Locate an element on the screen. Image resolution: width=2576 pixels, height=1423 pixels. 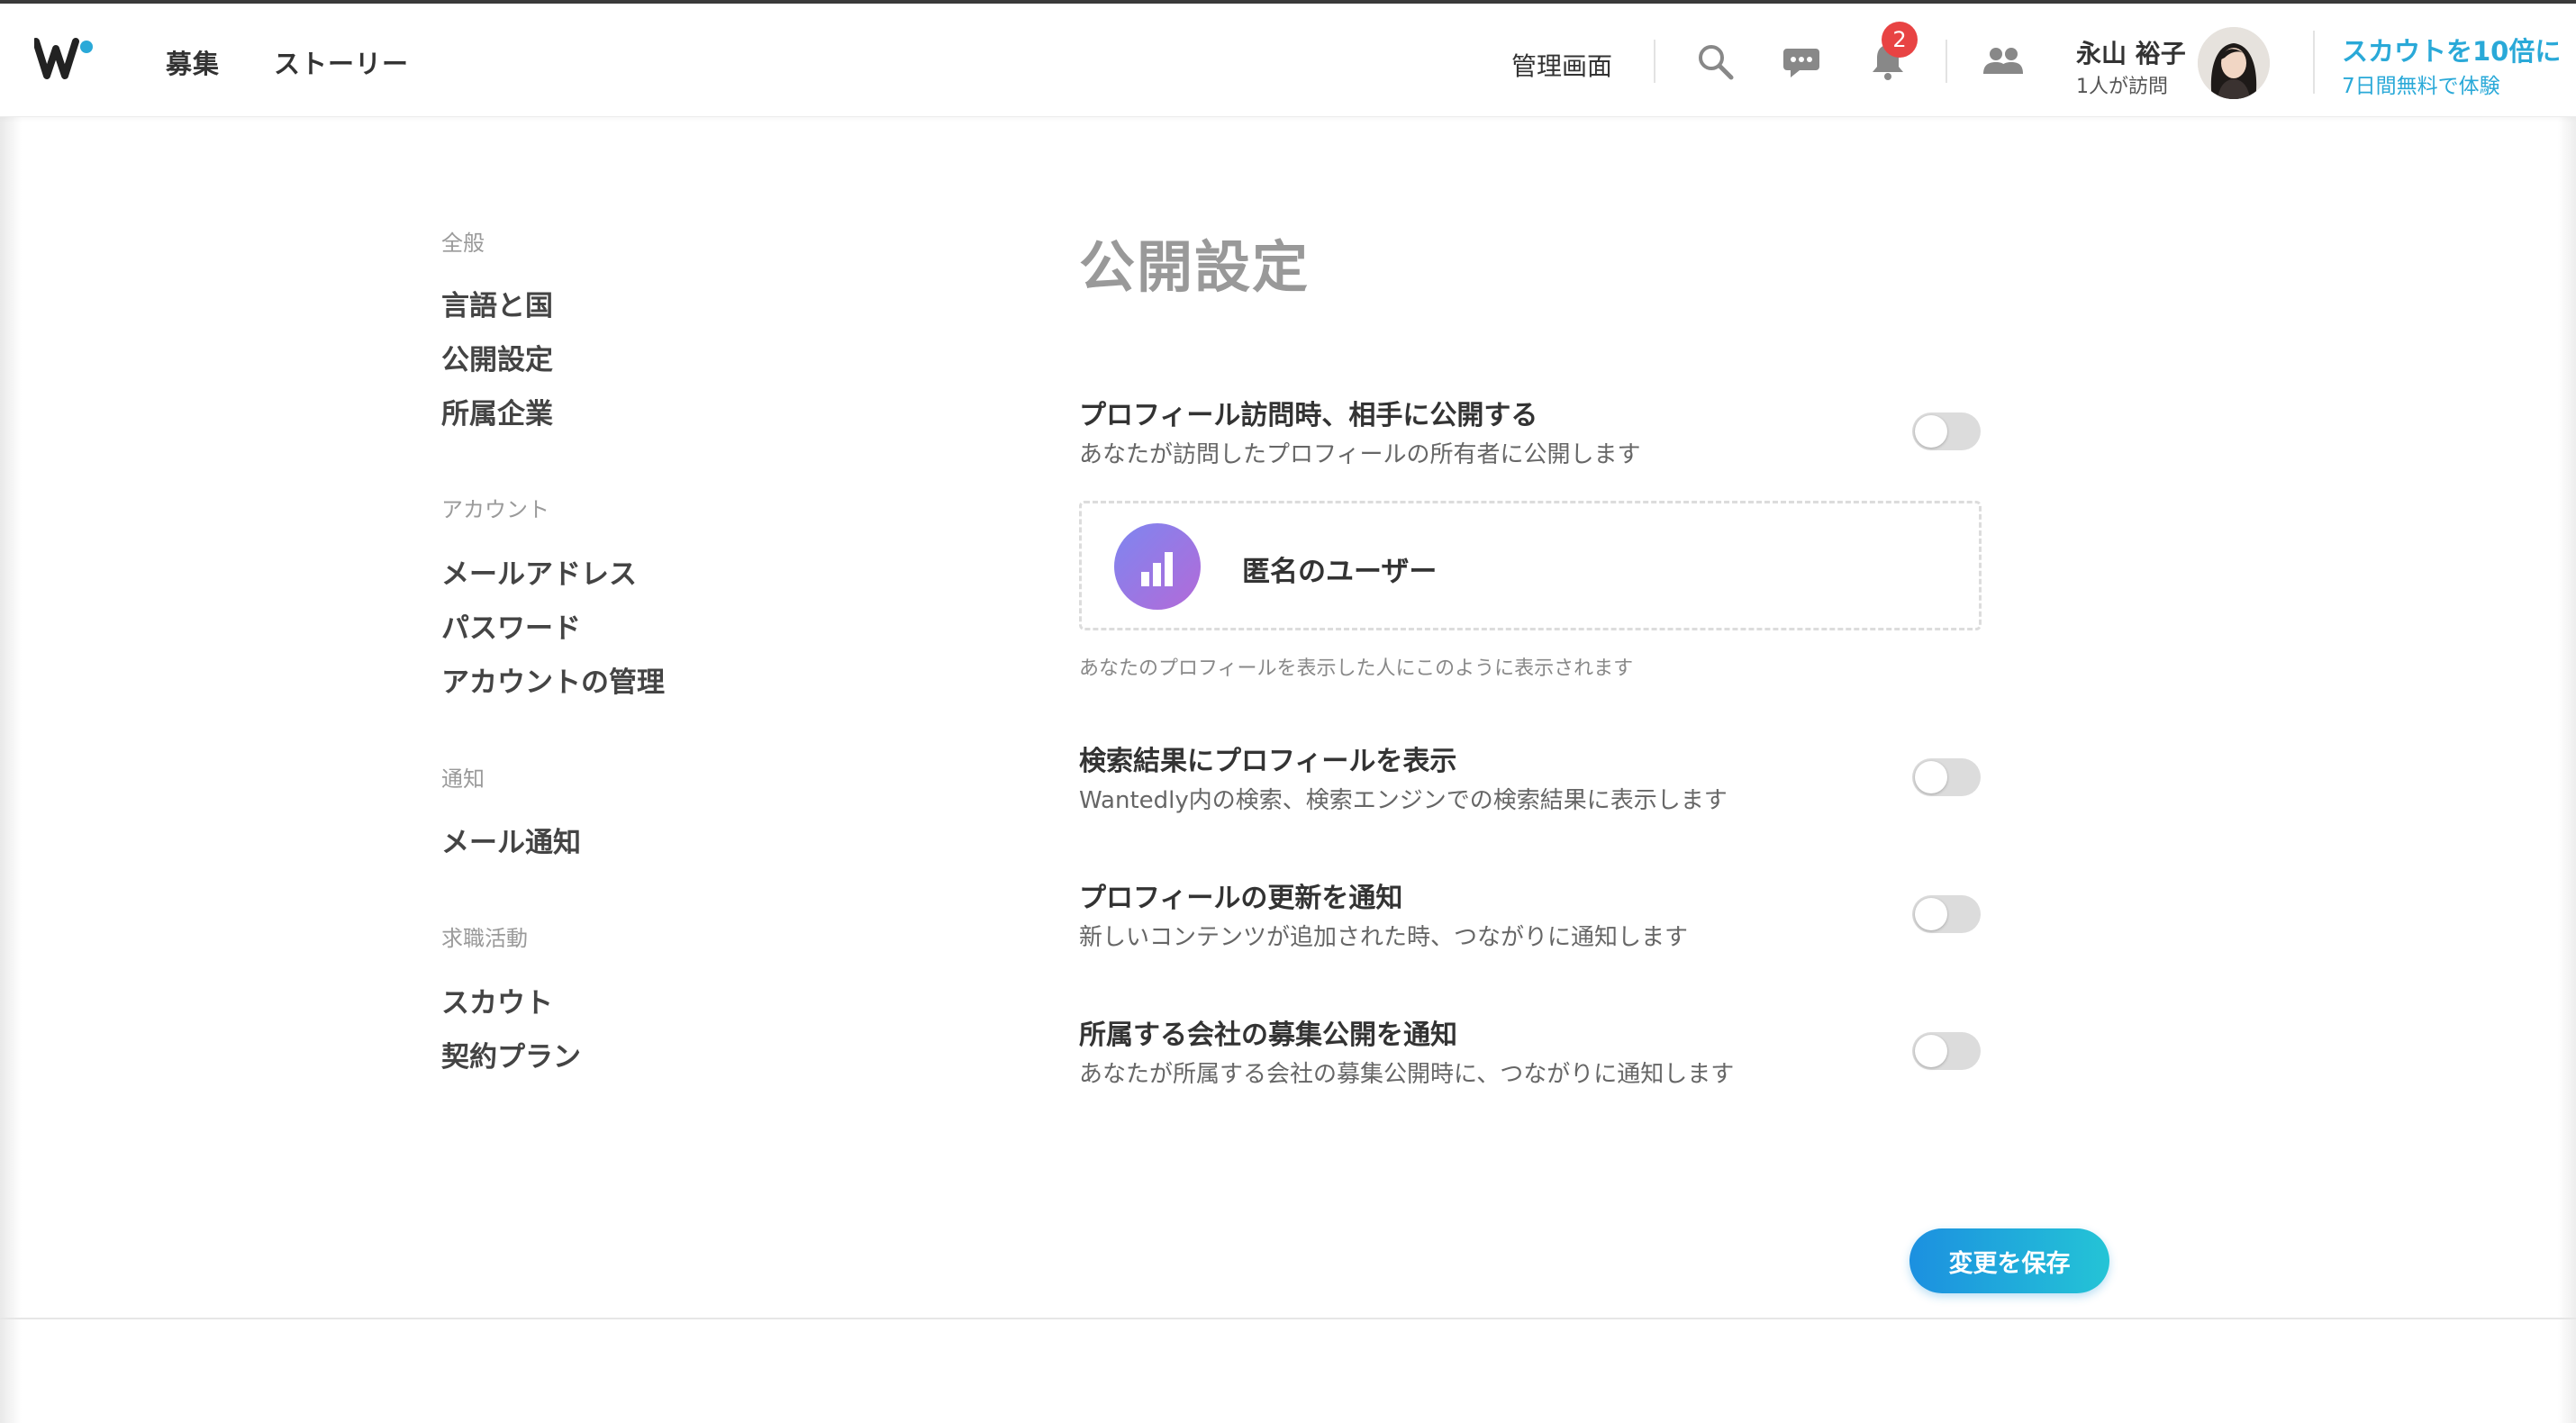
sidebar-heading-notifications: 通知 is located at coordinates (463, 779).